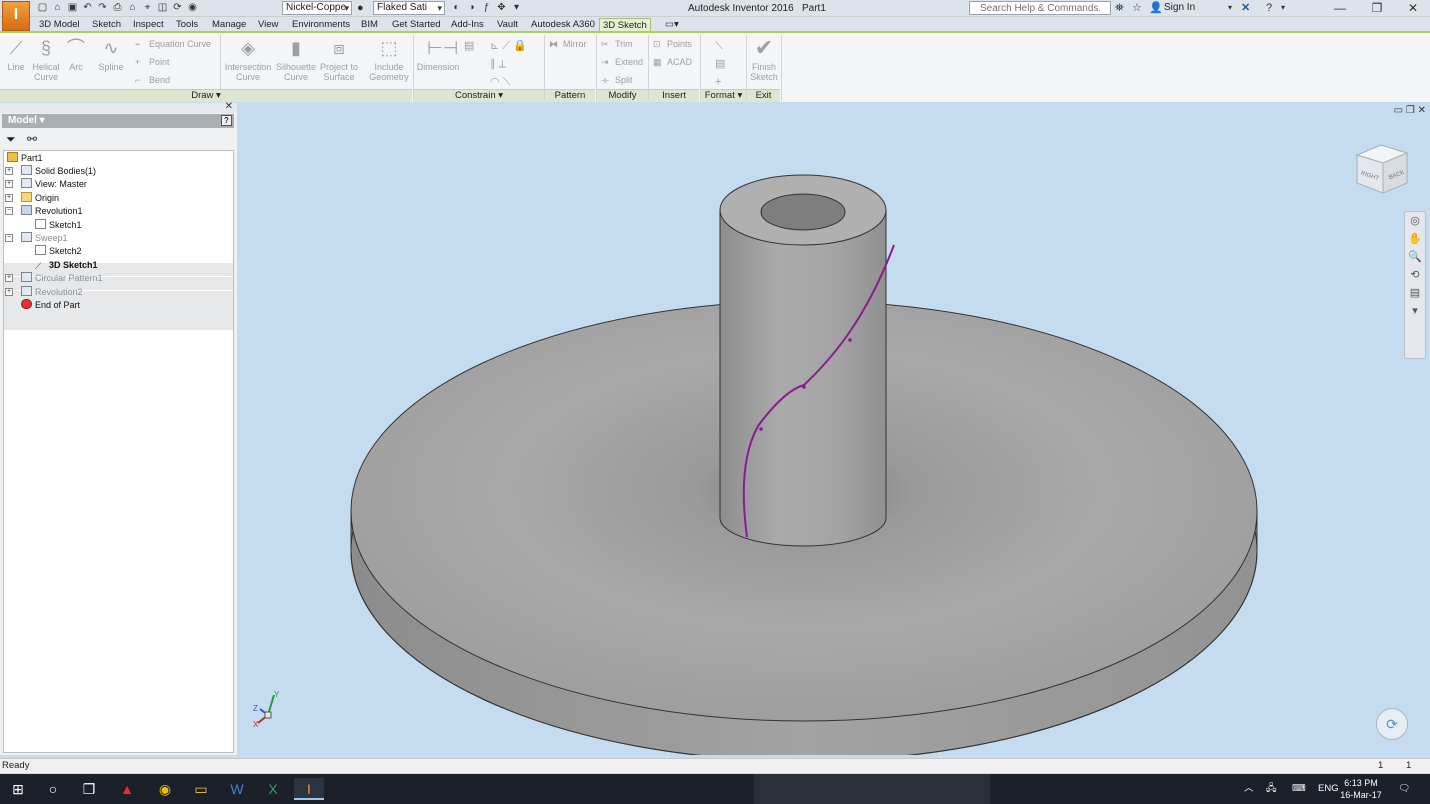 Image resolution: width=1430 pixels, height=804 pixels. Describe the element at coordinates (1328, 789) in the screenshot. I see `language-indicator: ENG` at that location.